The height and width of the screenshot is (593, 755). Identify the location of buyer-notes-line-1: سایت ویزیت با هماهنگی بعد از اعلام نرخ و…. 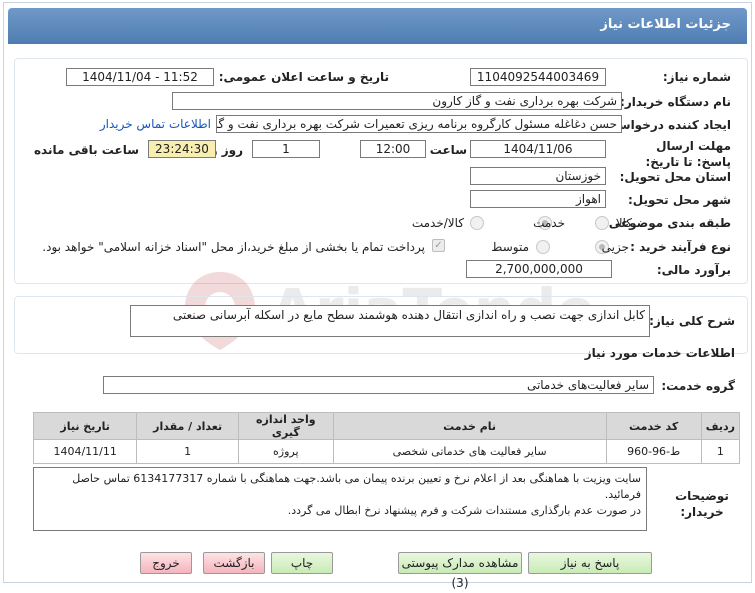
(356, 486).